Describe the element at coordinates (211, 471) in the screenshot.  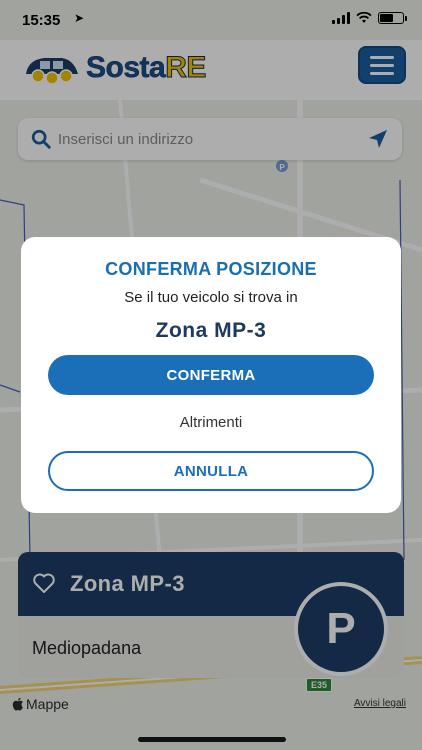
I see `cancel-button: ANNULLA` at that location.